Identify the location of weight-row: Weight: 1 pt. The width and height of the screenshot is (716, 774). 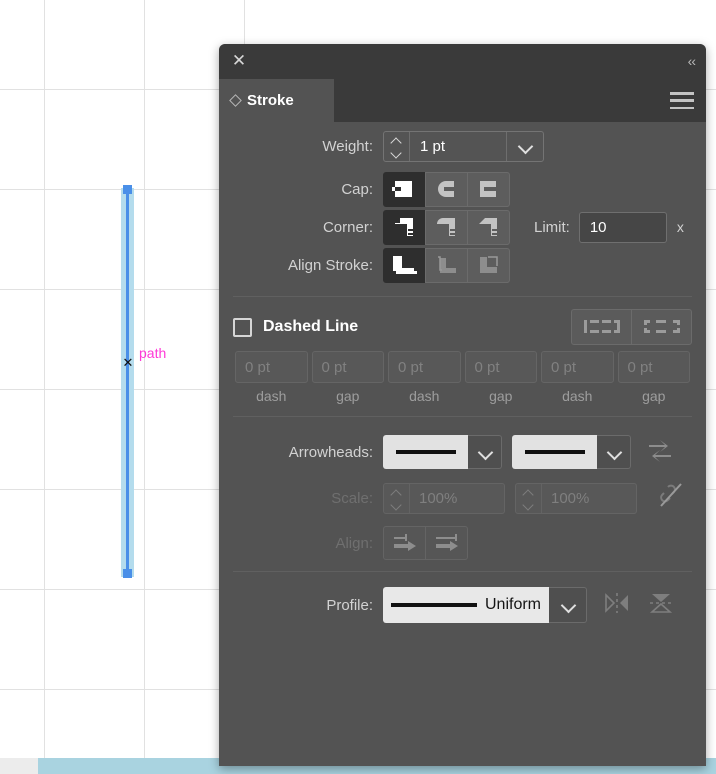
(462, 146).